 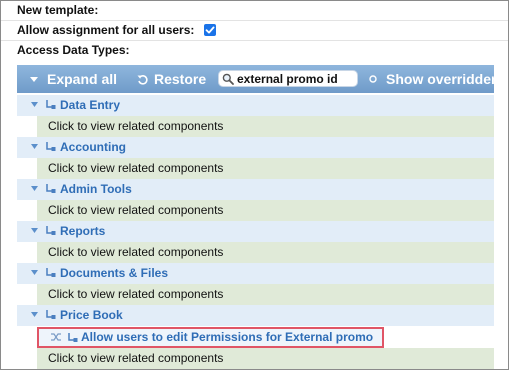 What do you see at coordinates (255, 315) in the screenshot?
I see `section-price-book: Price Book` at bounding box center [255, 315].